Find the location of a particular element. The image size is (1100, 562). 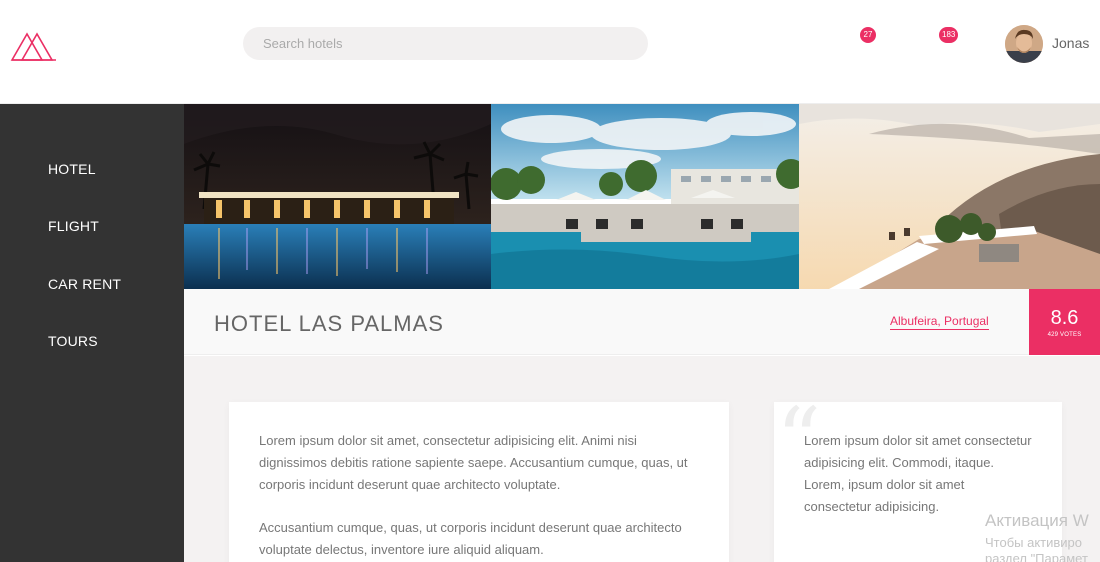

chat-count-badge: 183 is located at coordinates (949, 35).